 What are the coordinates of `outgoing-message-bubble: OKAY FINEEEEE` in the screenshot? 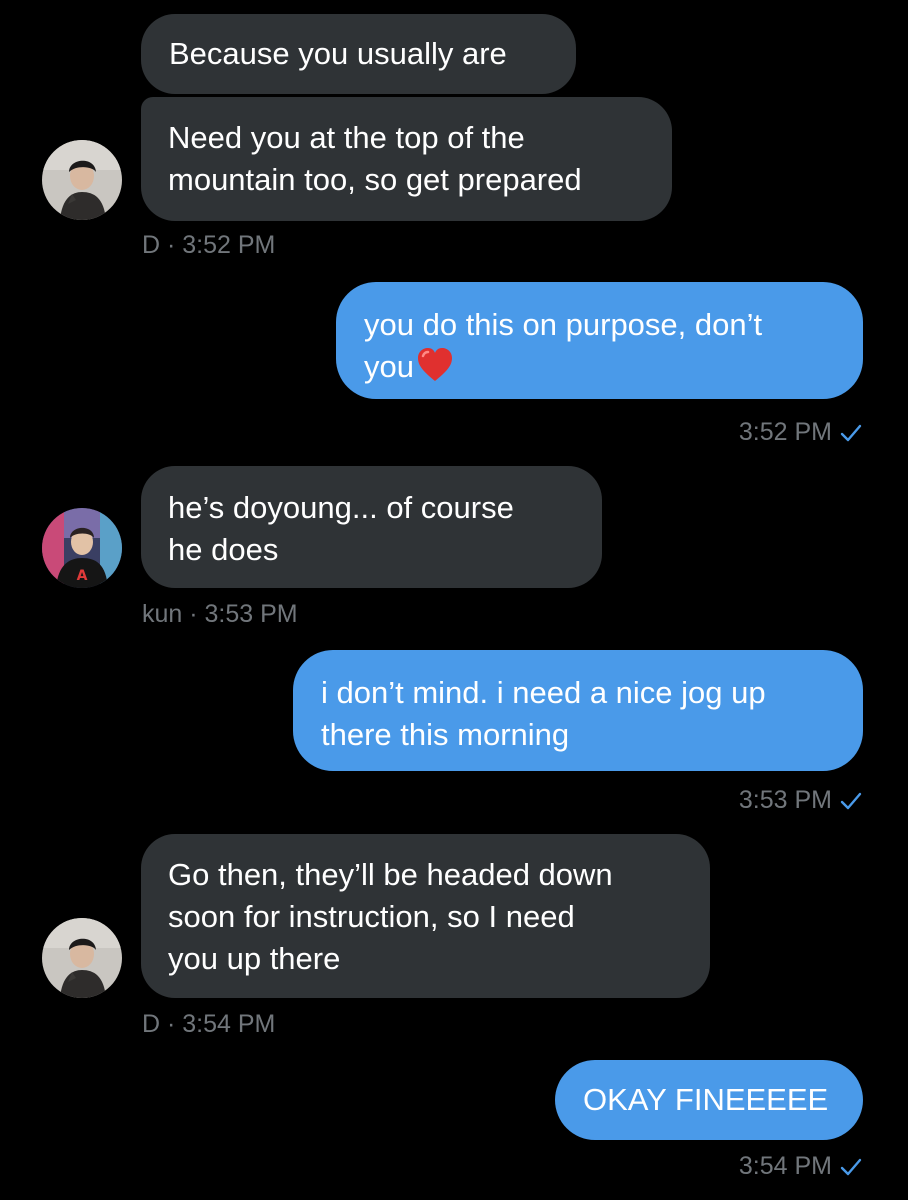 It's located at (709, 1100).